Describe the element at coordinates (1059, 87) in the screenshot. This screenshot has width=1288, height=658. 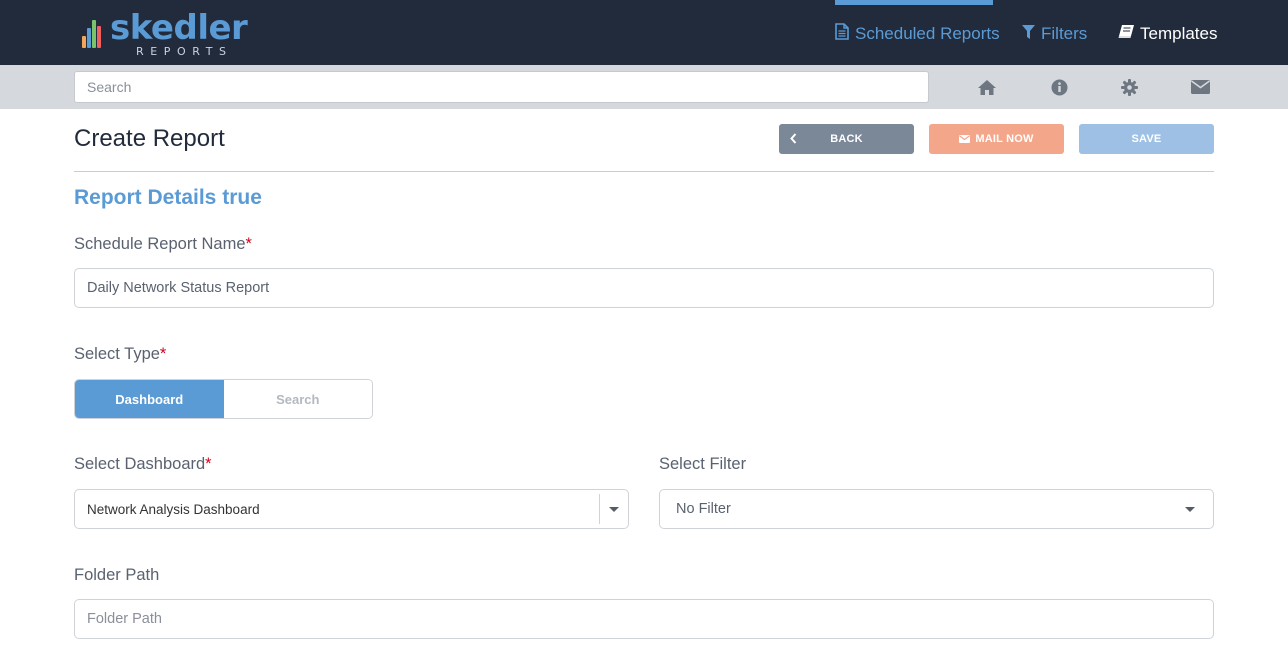
I see `info-icon` at that location.